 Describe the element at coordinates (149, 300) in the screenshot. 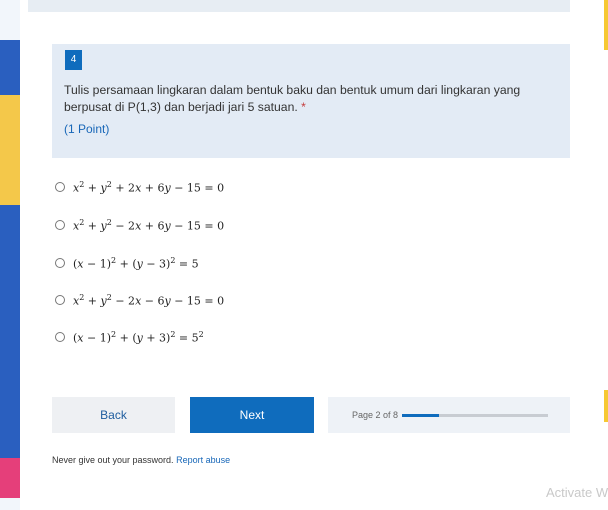

I see `option-equation: x2 + y2 − 2x − 6y − 15 = 0` at that location.